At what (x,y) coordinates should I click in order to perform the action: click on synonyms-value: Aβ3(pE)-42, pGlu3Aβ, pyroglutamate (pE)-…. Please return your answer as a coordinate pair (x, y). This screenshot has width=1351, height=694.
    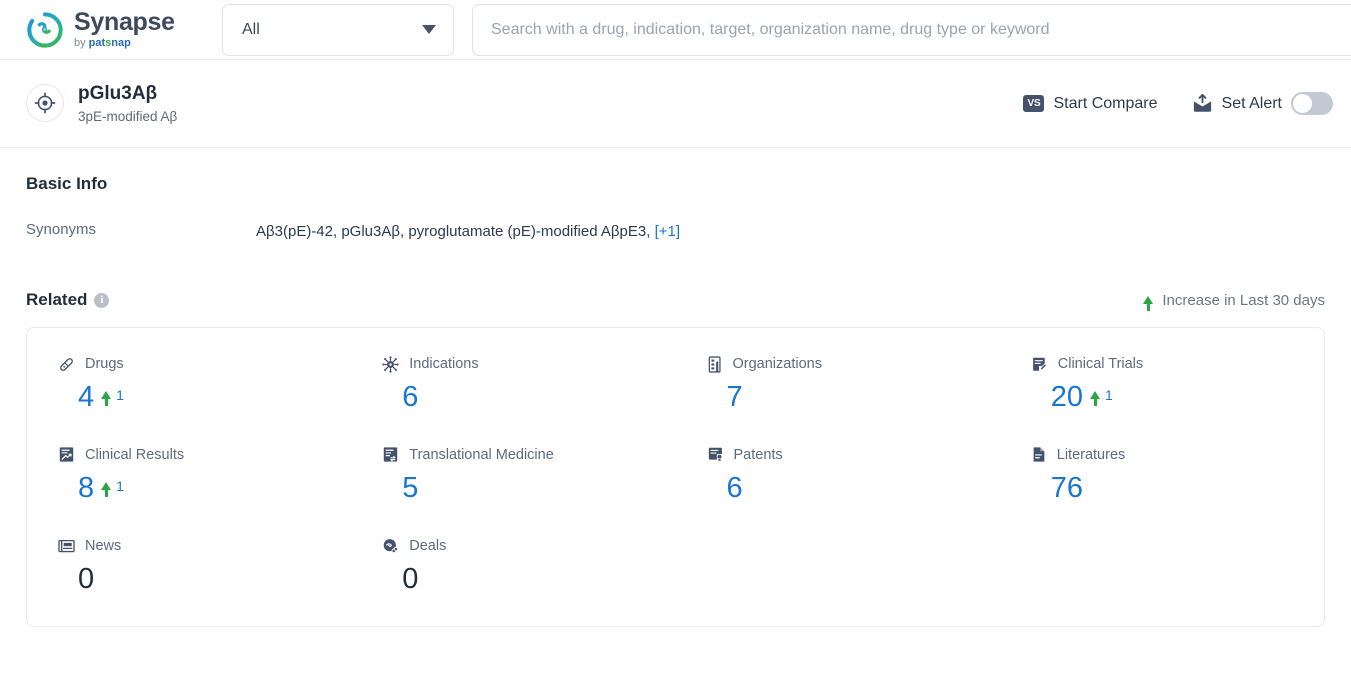
    Looking at the image, I should click on (453, 231).